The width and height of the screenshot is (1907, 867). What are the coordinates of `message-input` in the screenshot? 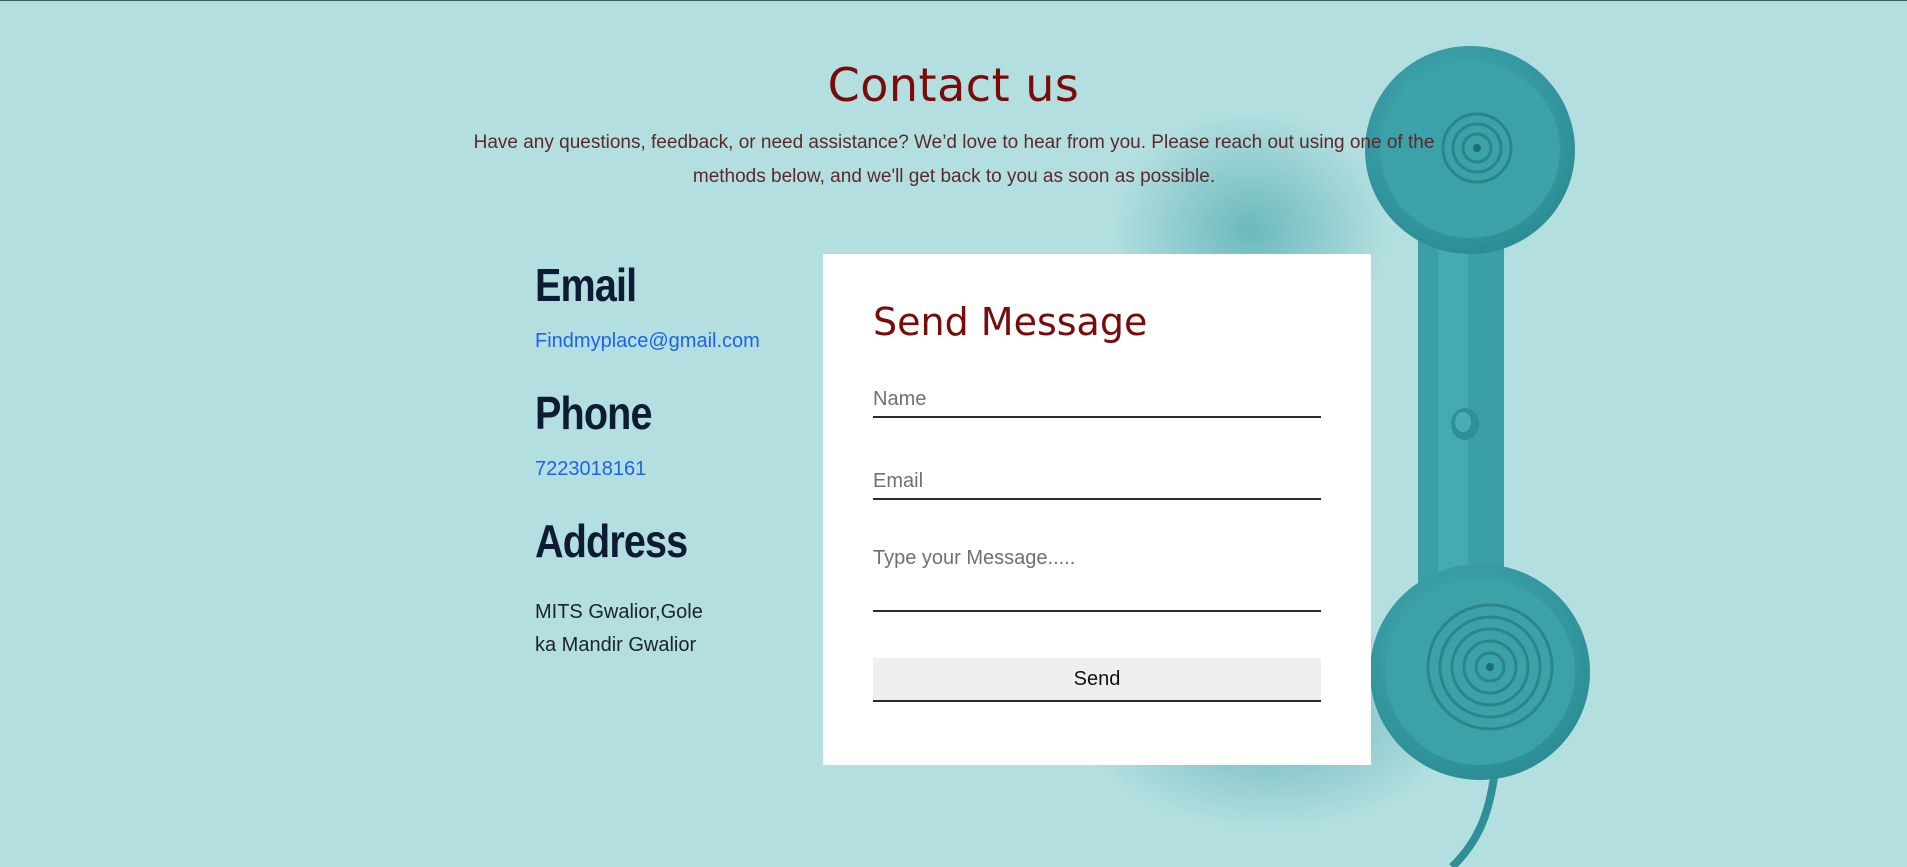 It's located at (1097, 579).